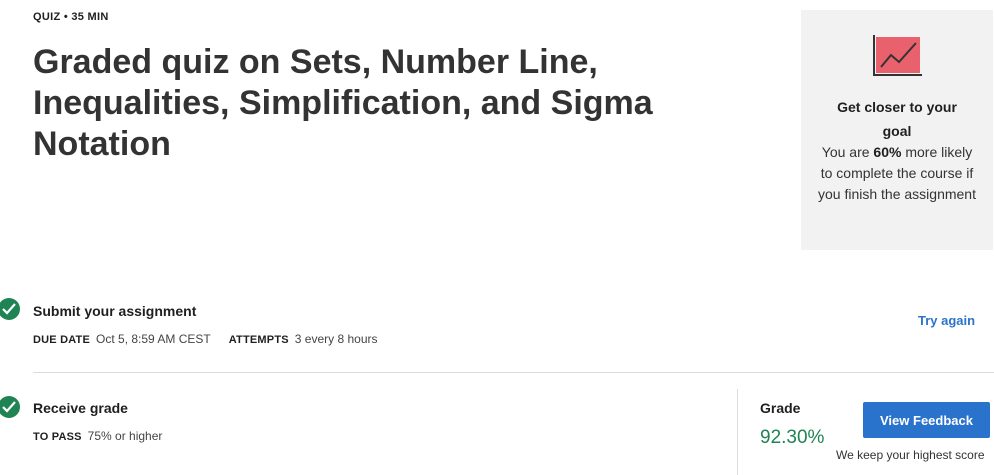 The image size is (994, 475). I want to click on section-divider, so click(513, 372).